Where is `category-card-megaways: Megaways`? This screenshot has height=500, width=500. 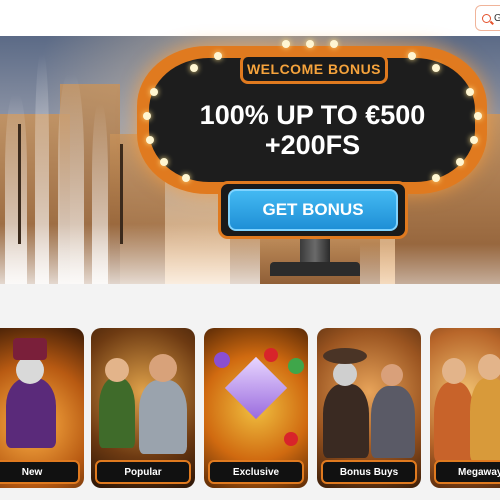 category-card-megaways: Megaways is located at coordinates (465, 408).